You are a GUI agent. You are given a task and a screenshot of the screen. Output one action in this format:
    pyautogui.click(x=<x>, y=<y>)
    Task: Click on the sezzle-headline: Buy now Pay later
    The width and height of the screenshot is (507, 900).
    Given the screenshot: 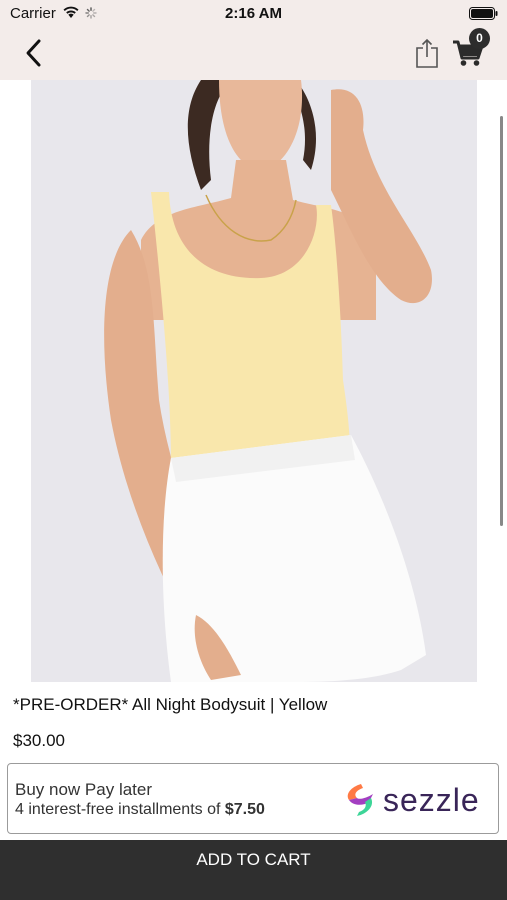 What is the action you would take?
    pyautogui.click(x=84, y=789)
    